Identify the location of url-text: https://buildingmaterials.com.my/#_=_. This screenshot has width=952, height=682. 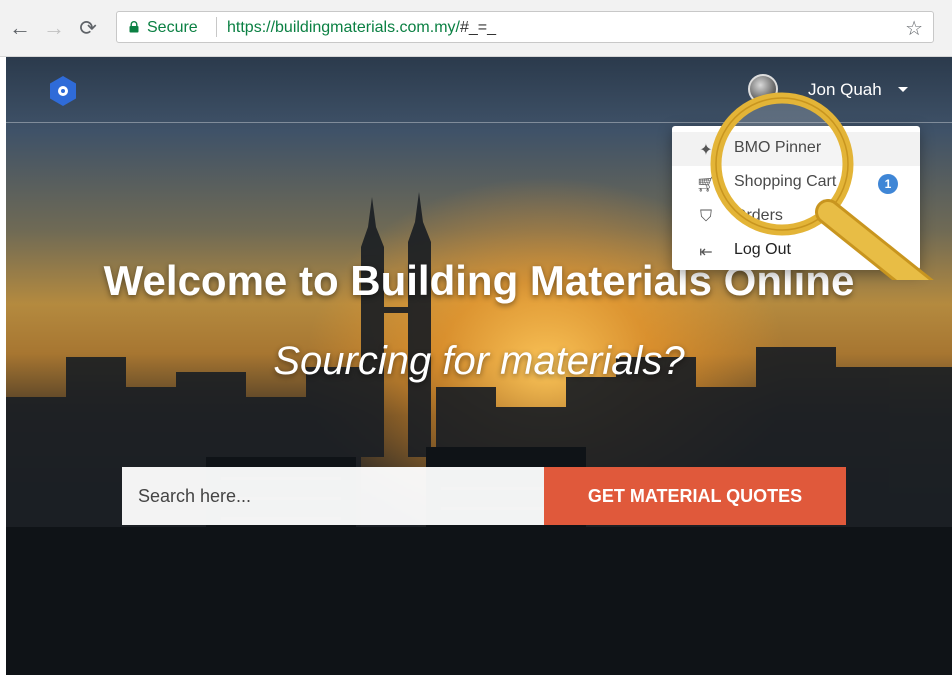
(361, 28).